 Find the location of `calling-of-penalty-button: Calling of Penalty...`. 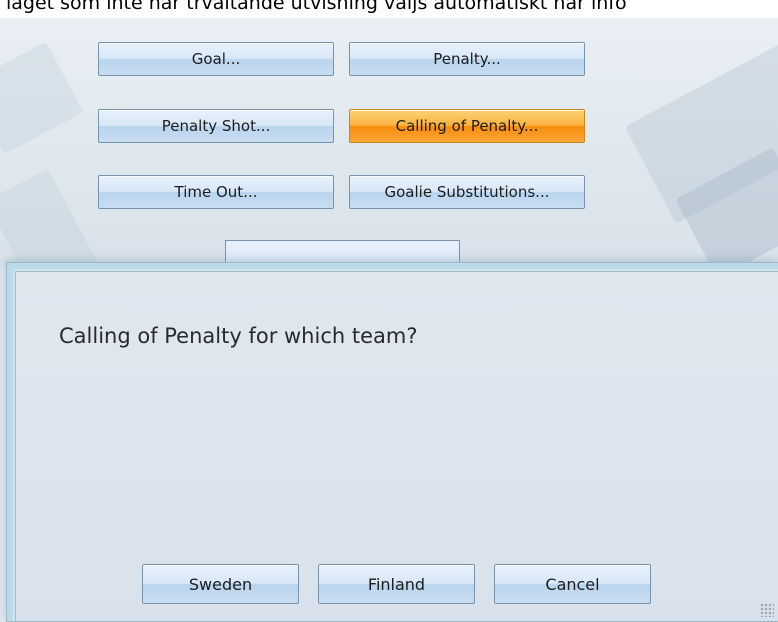

calling-of-penalty-button: Calling of Penalty... is located at coordinates (467, 126).